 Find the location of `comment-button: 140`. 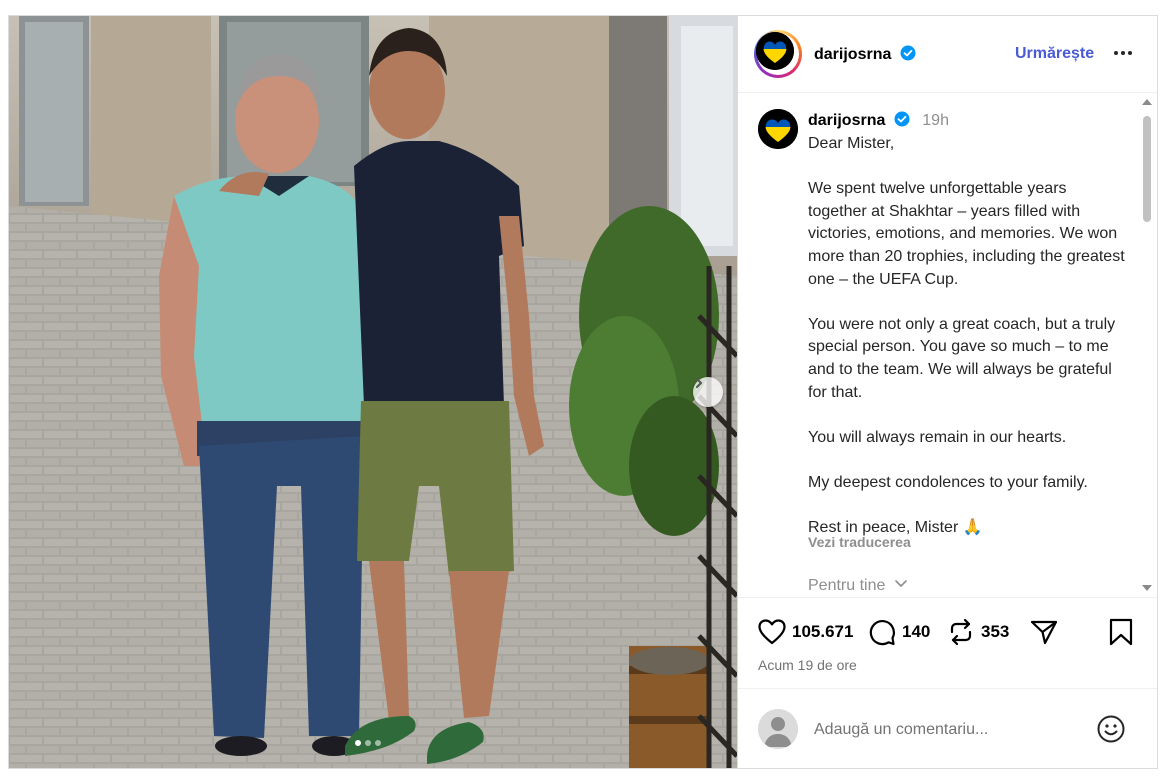

comment-button: 140 is located at coordinates (899, 632).